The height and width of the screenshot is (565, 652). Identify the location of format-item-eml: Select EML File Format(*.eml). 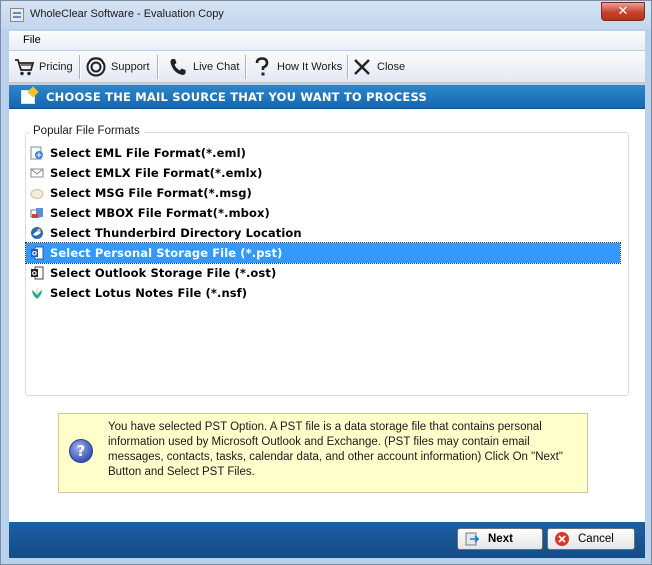
(323, 153).